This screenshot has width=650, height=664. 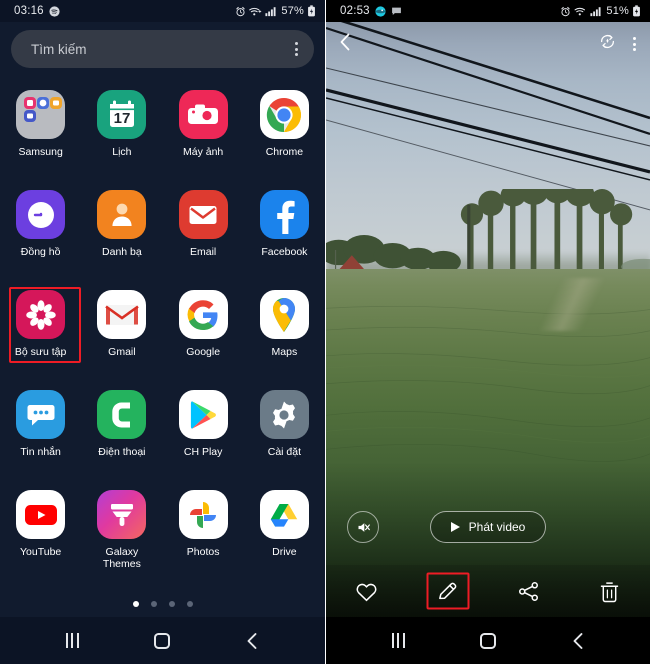 I want to click on play-video-label: Phát video, so click(x=497, y=527).